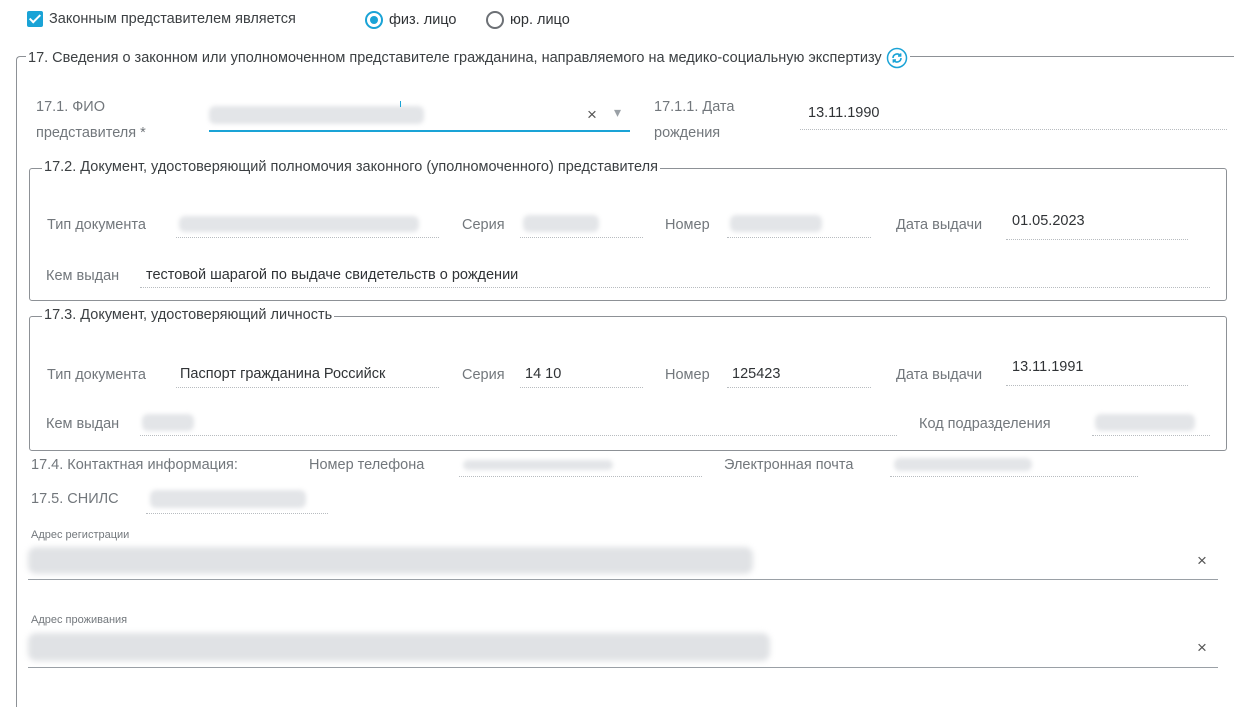 The width and height of the screenshot is (1234, 707). Describe the element at coordinates (35, 19) in the screenshot. I see `legal-rep-checkbox` at that location.